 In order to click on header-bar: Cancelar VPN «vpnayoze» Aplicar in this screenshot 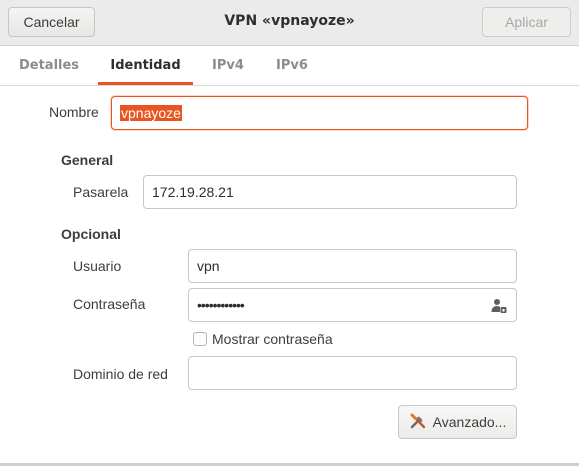, I will do `click(289, 23)`.